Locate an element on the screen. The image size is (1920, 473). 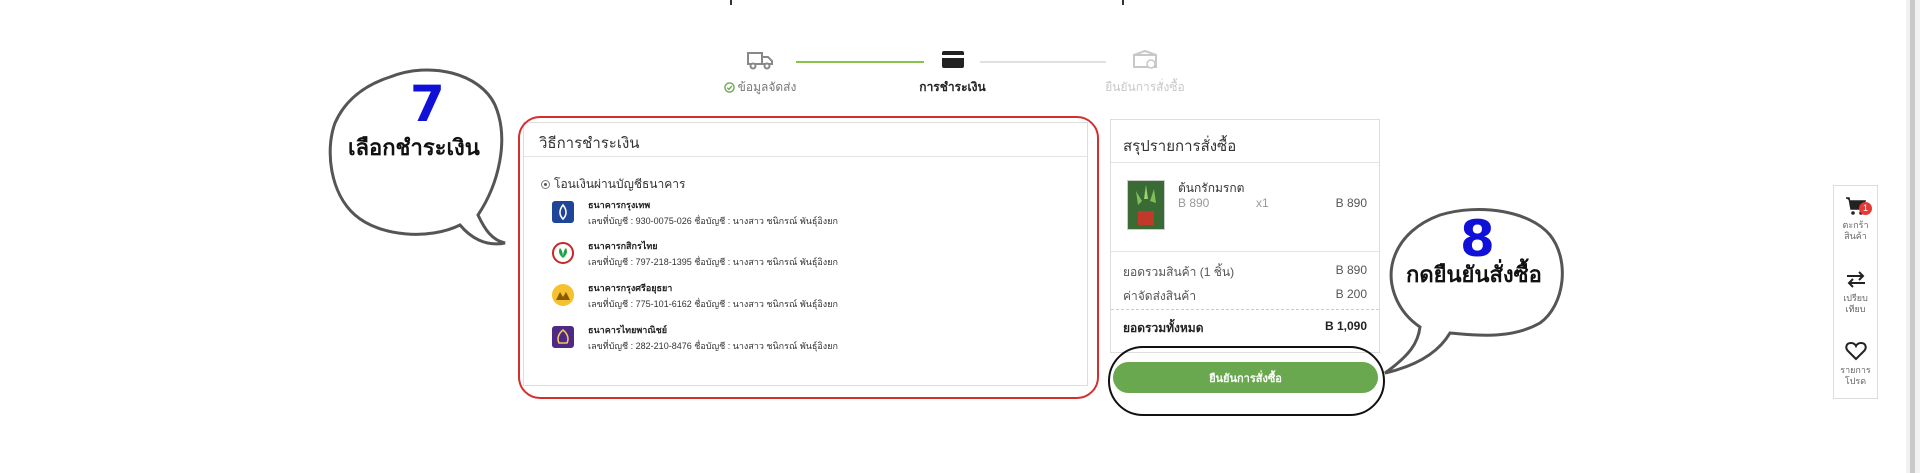
cart-label-line2: สินค้า is located at coordinates (1855, 236).